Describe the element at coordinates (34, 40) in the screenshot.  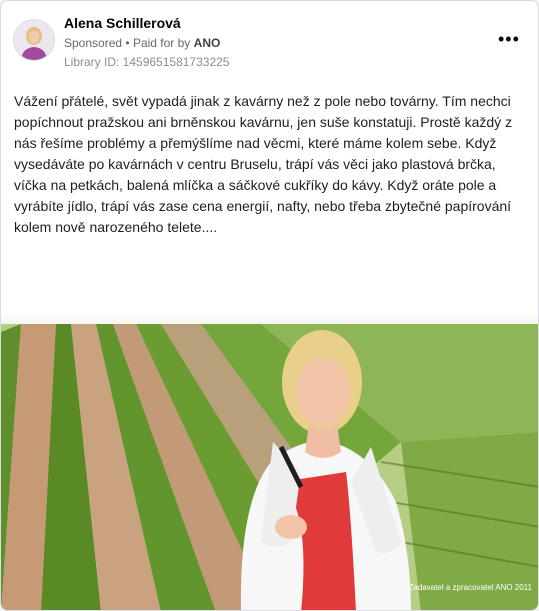
I see `avatar` at that location.